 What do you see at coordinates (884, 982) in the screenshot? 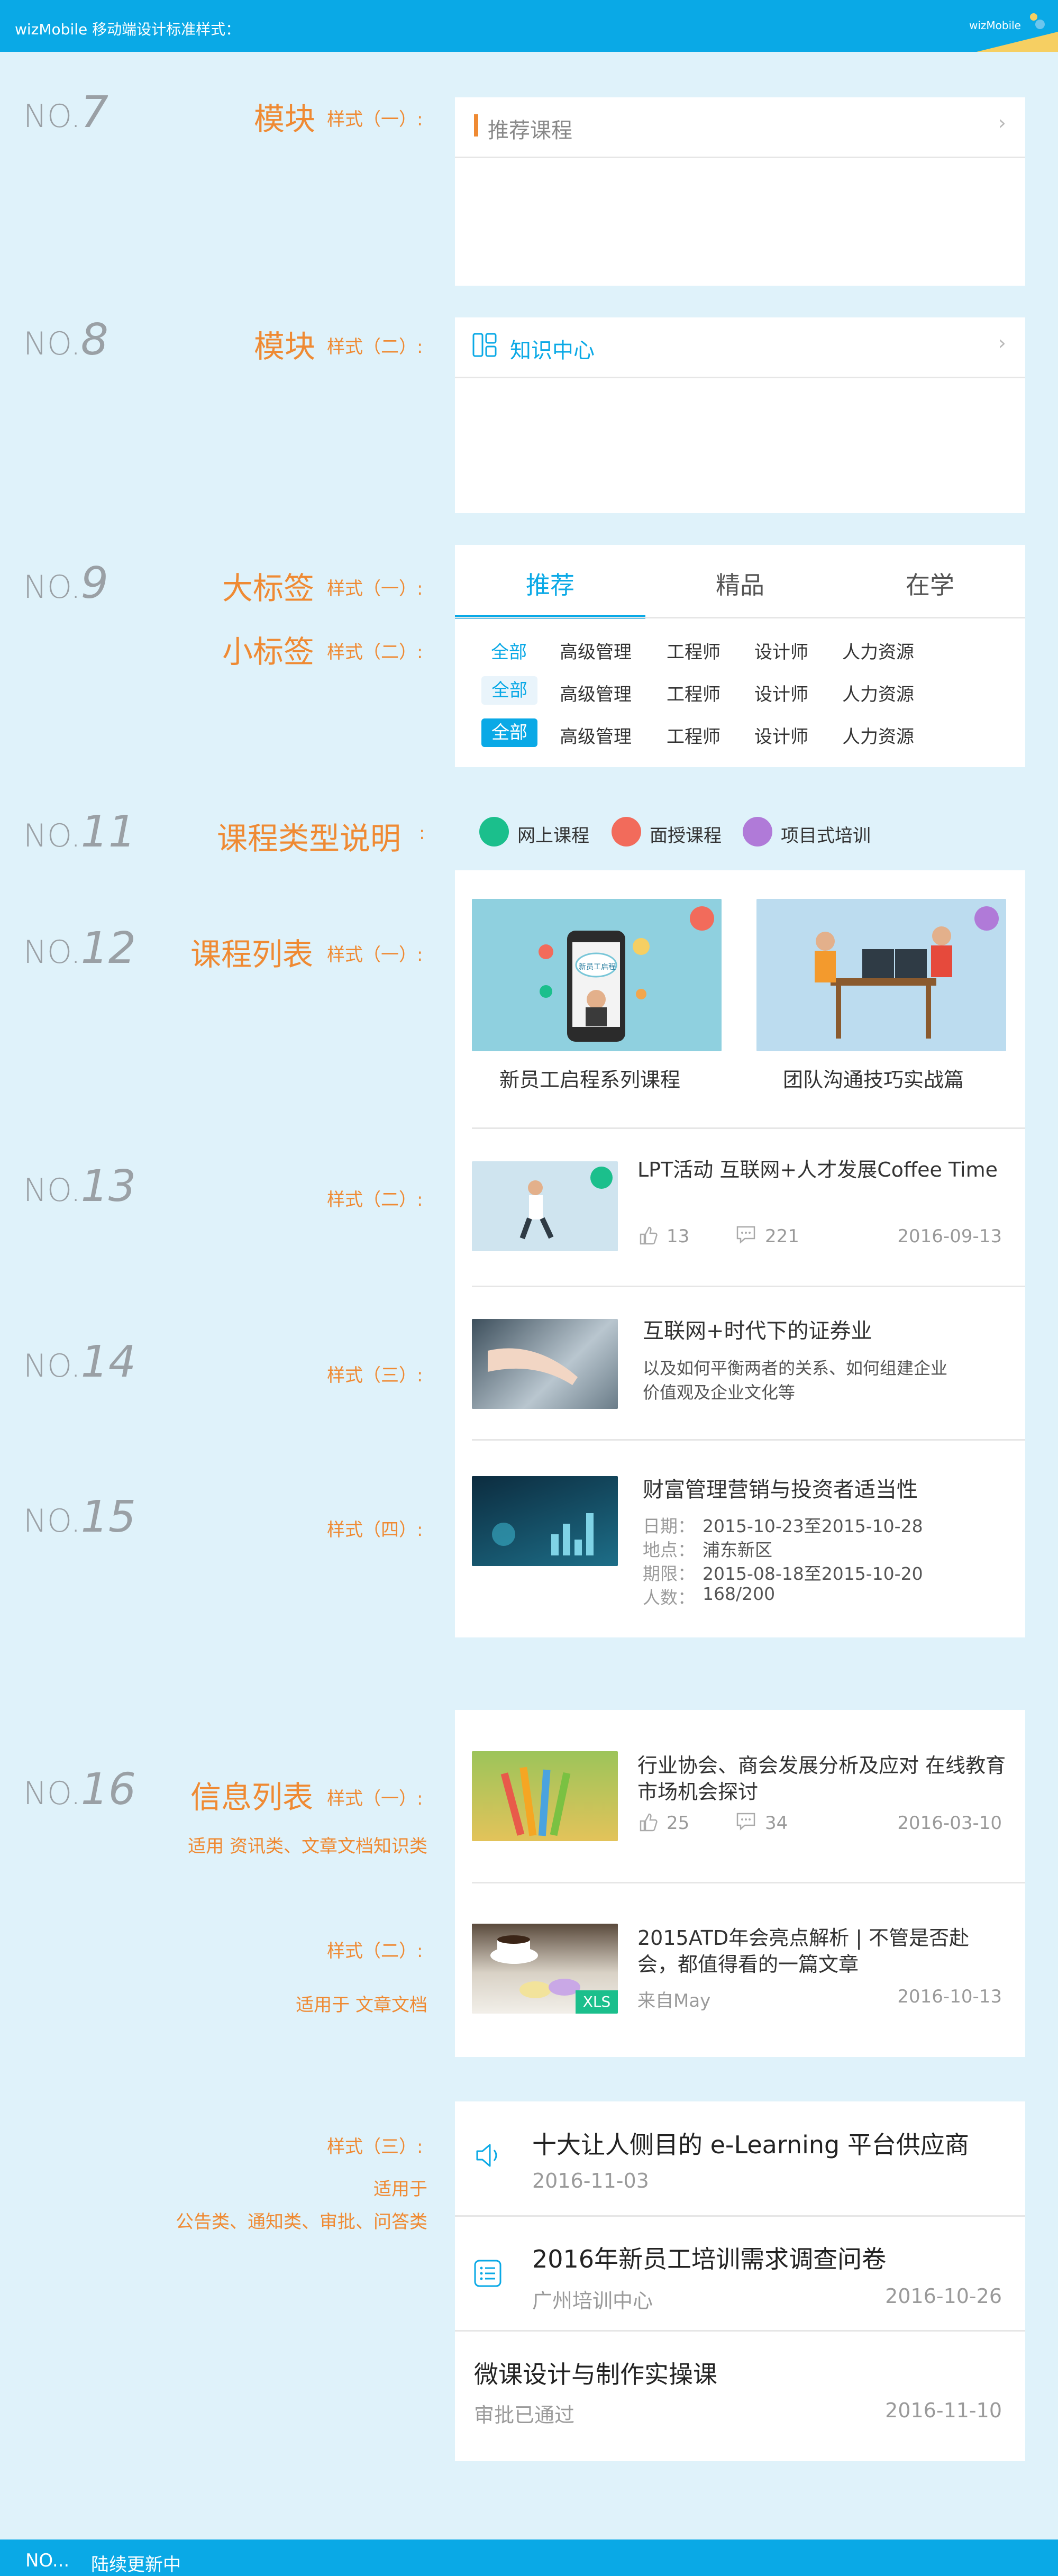
I see `team-communication-illustration` at bounding box center [884, 982].